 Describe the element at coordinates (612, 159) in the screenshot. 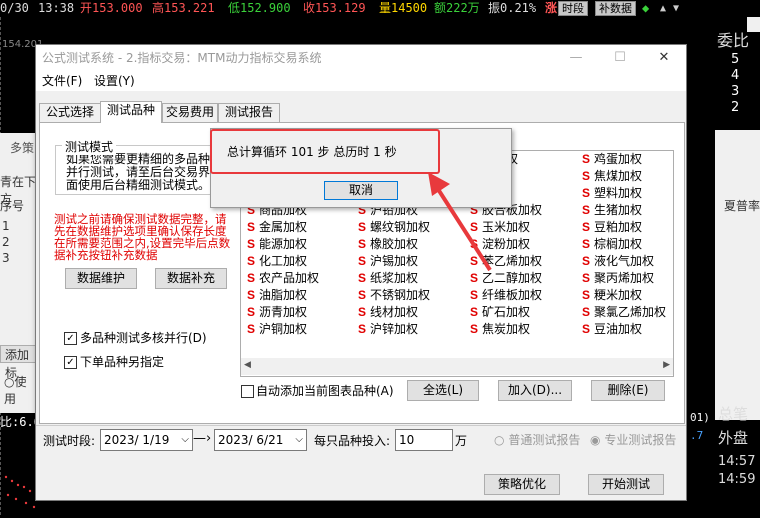

I see `symbol-item: S 鸡蛋加权` at that location.